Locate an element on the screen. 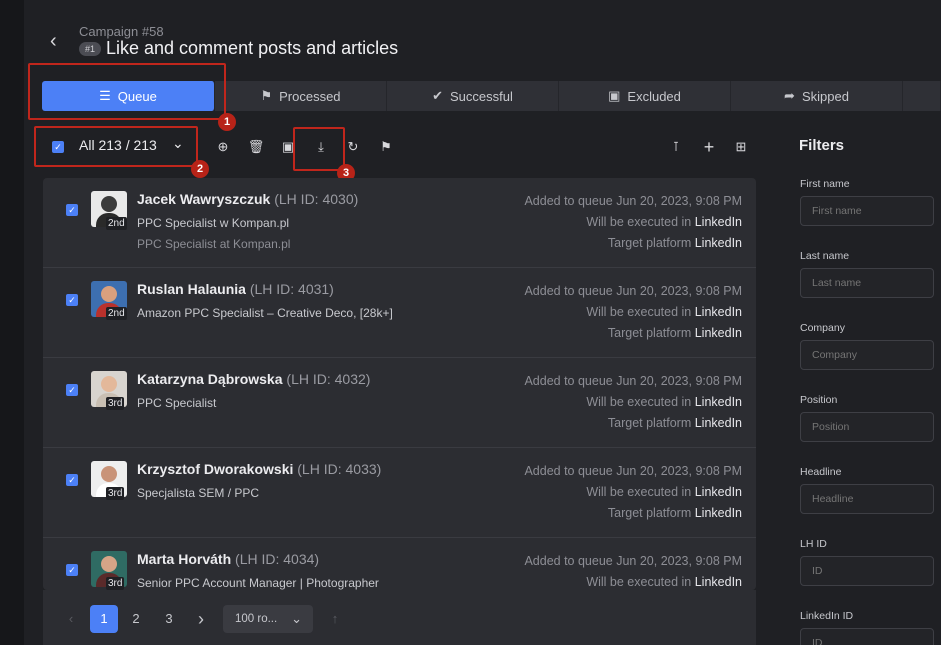  headline-input is located at coordinates (867, 499).